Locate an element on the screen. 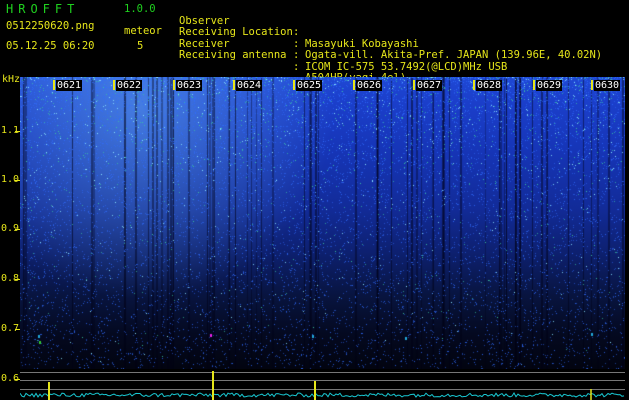  info-key: Receiving antenna is located at coordinates (233, 55).